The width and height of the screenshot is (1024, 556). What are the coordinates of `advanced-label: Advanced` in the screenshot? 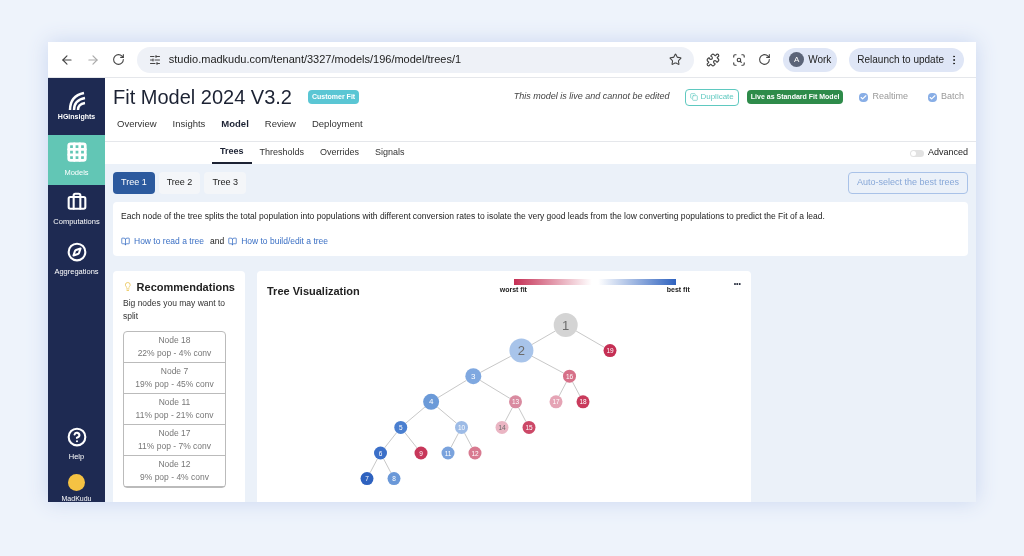 It's located at (947, 153).